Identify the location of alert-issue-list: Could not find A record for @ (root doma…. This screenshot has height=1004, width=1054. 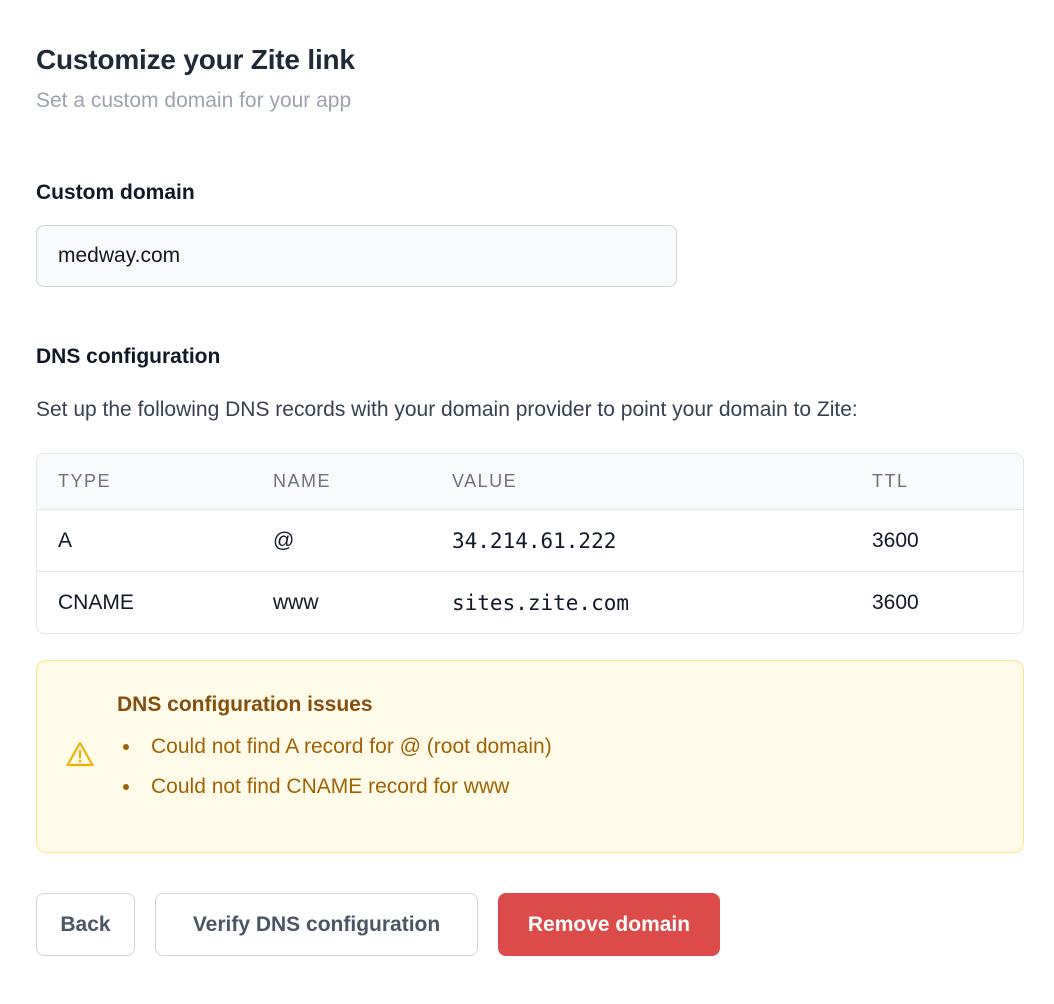
(334, 773).